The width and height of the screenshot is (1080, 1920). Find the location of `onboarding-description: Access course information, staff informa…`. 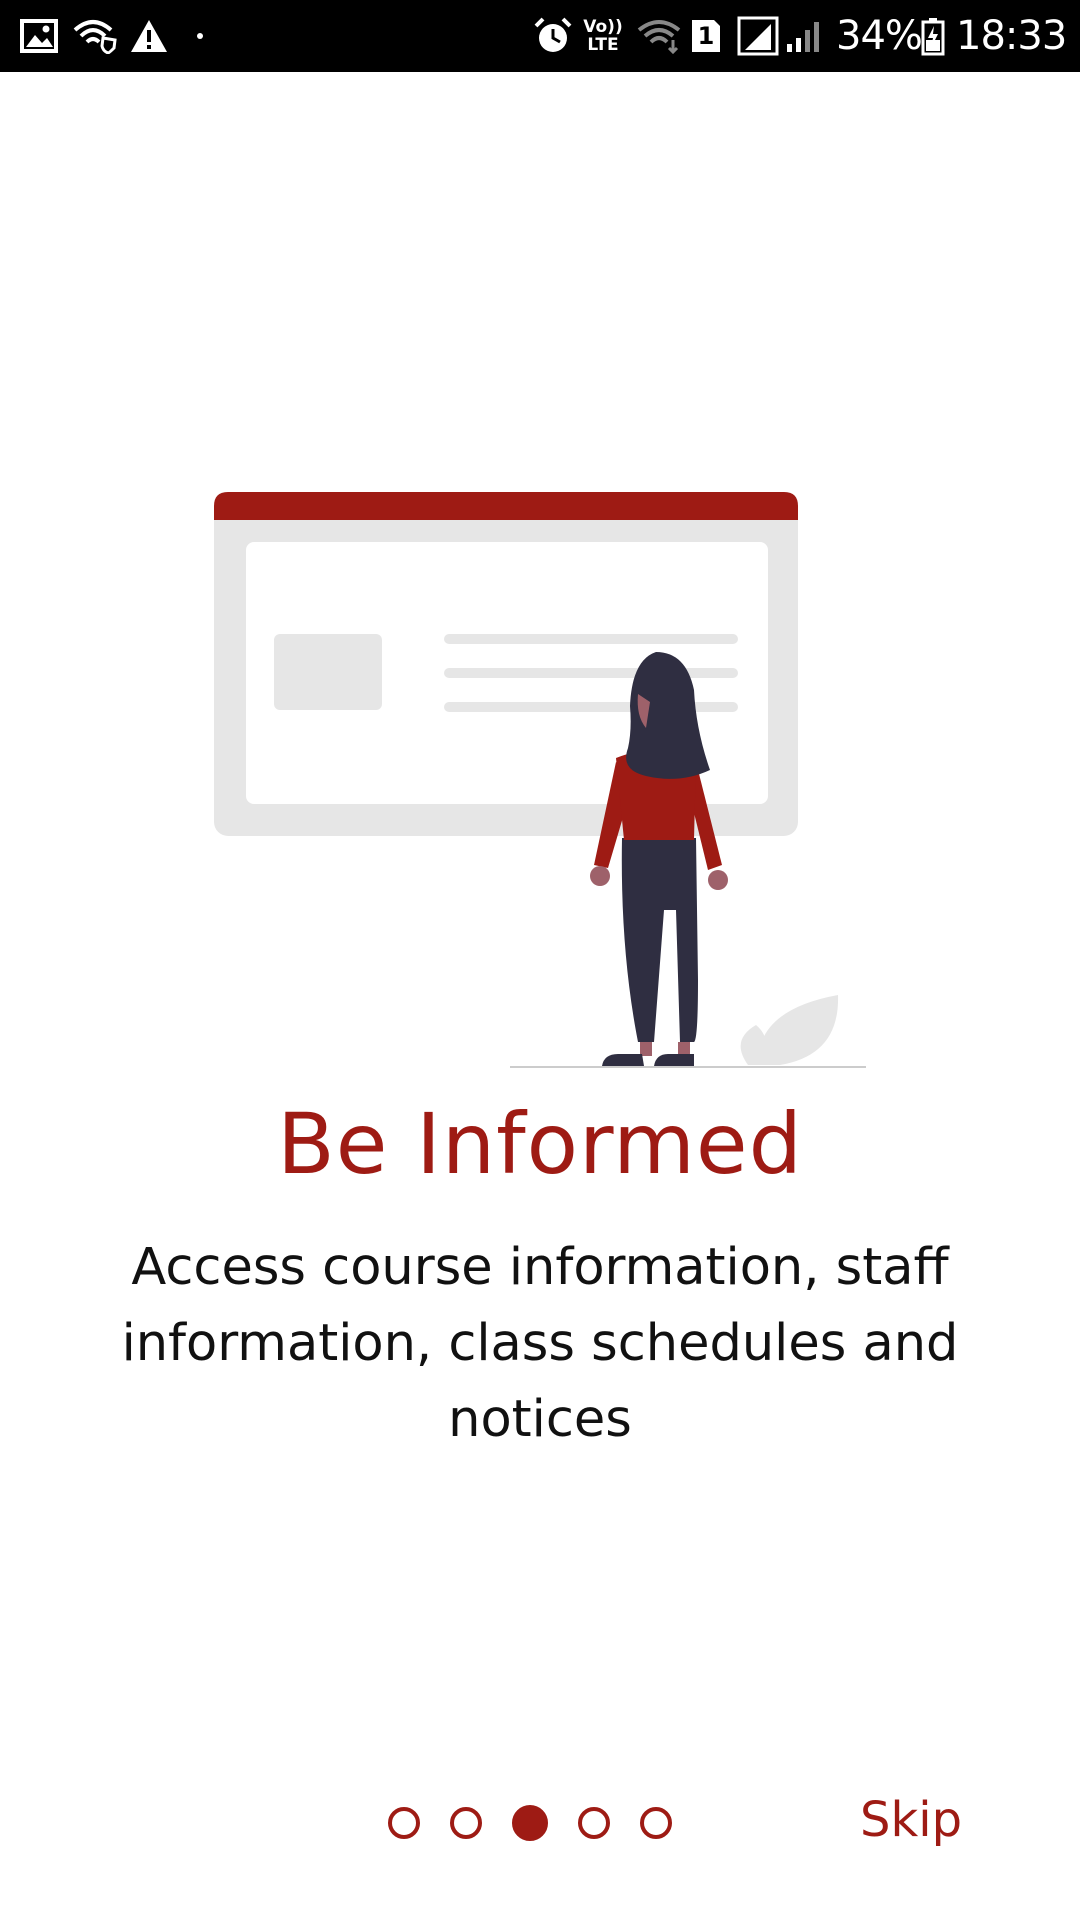

onboarding-description: Access course information, staff informa… is located at coordinates (540, 1343).